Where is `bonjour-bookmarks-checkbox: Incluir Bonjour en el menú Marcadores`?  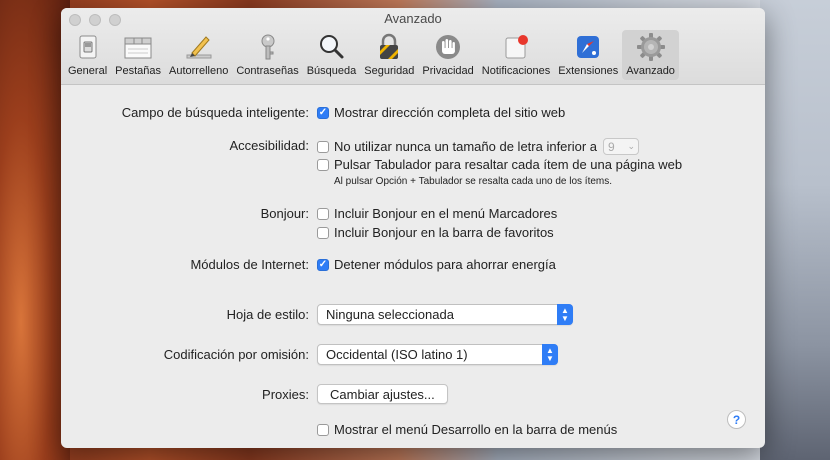 bonjour-bookmarks-checkbox: Incluir Bonjour en el menú Marcadores is located at coordinates (437, 213).